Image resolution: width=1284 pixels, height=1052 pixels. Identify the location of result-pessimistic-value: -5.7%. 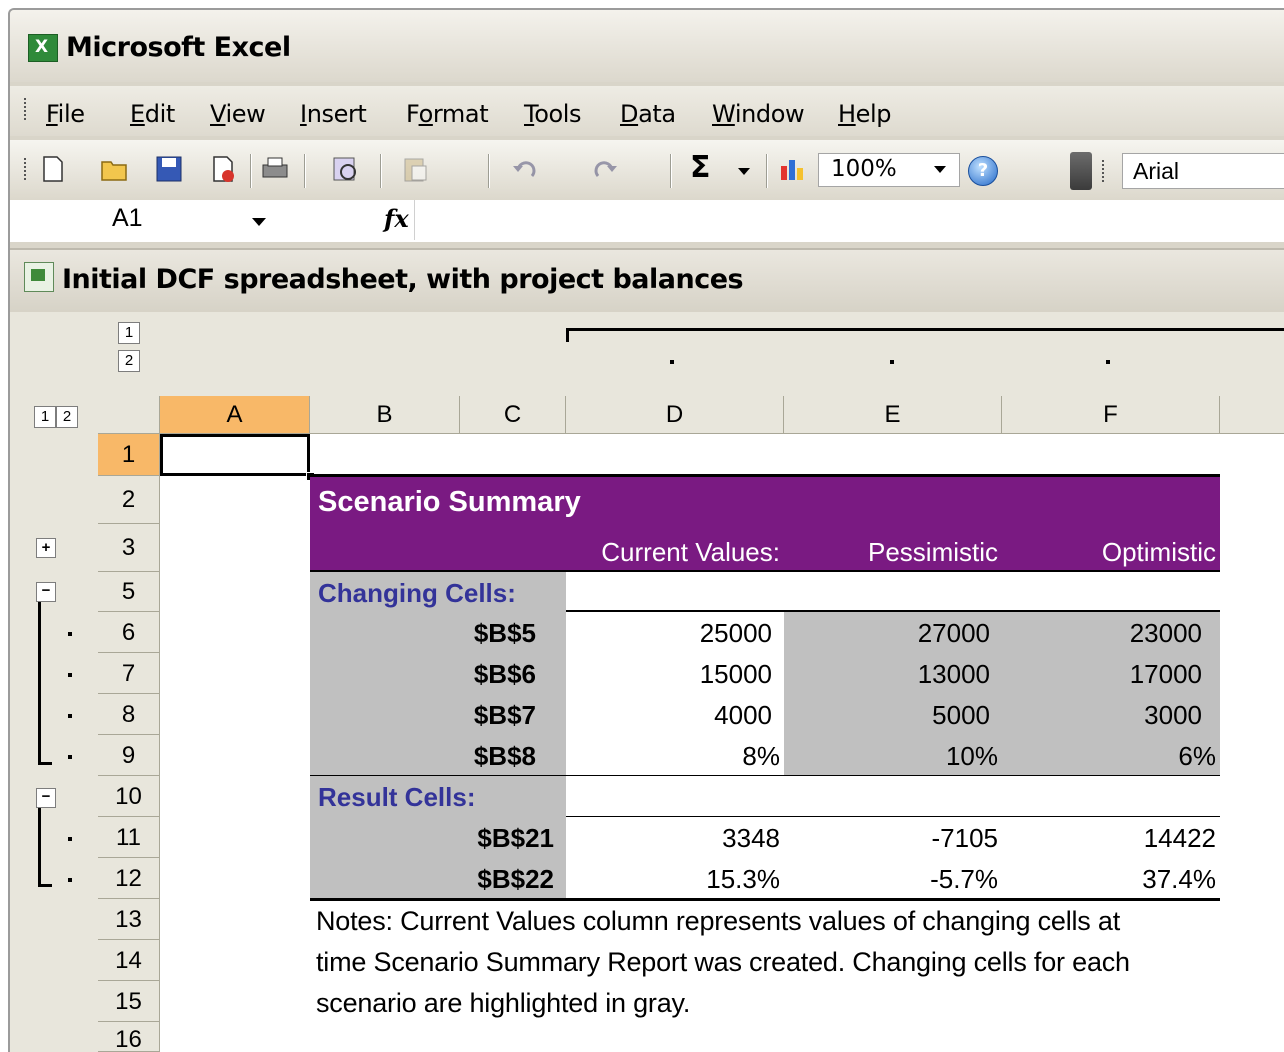
(964, 879).